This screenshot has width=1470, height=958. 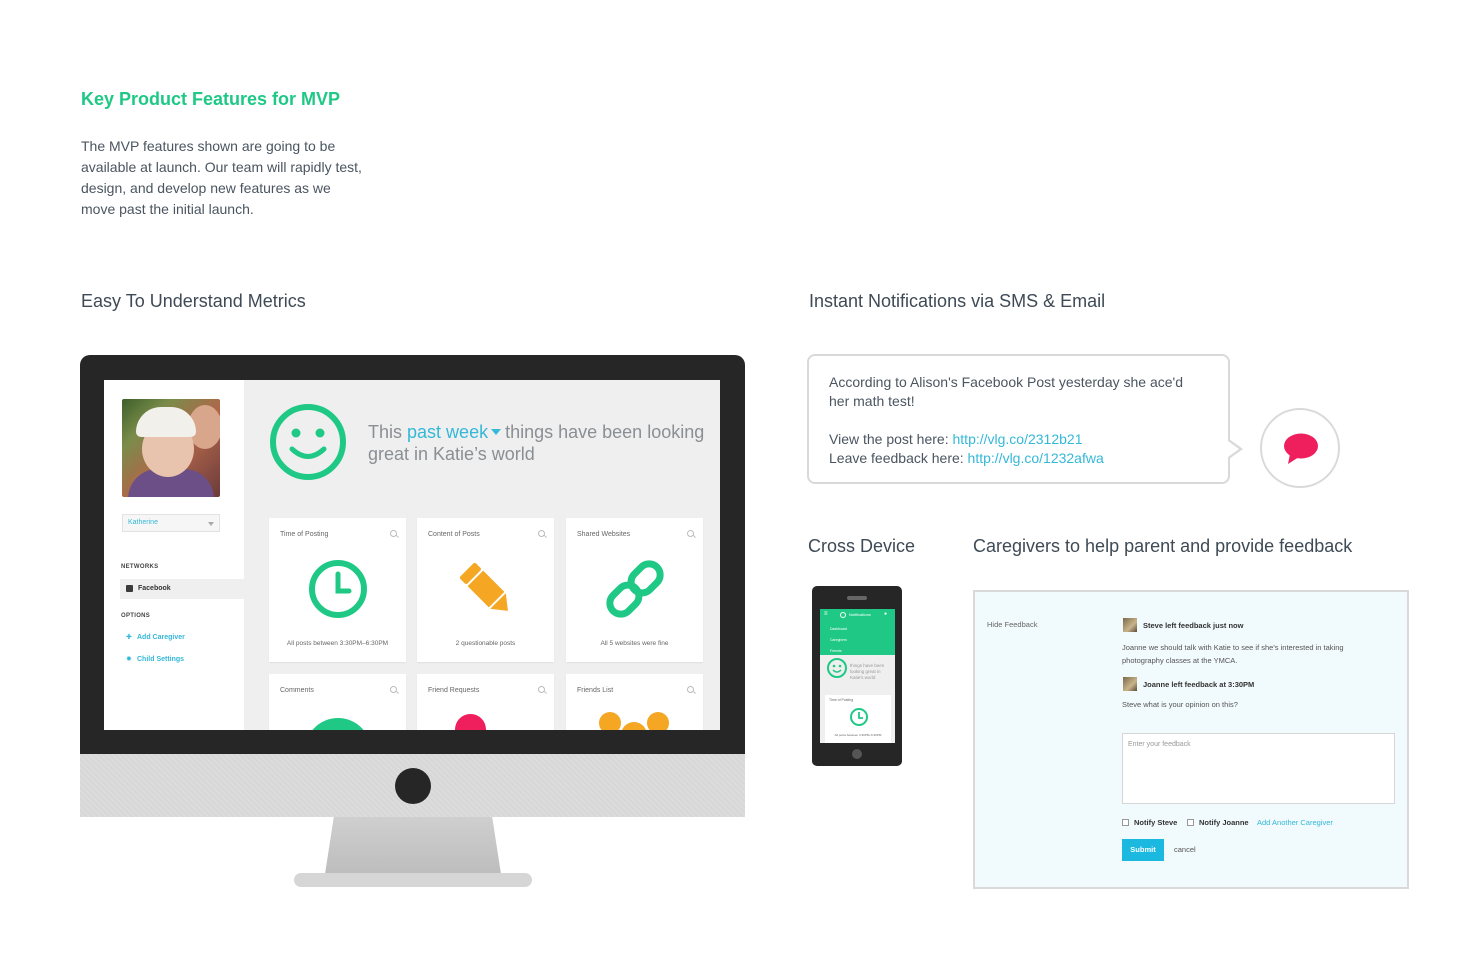 What do you see at coordinates (337, 702) in the screenshot?
I see `metric-card-comments: Comments` at bounding box center [337, 702].